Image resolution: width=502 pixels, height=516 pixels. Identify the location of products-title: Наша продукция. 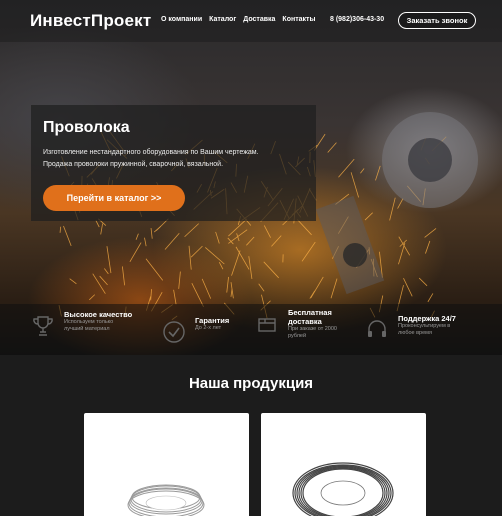
(251, 383).